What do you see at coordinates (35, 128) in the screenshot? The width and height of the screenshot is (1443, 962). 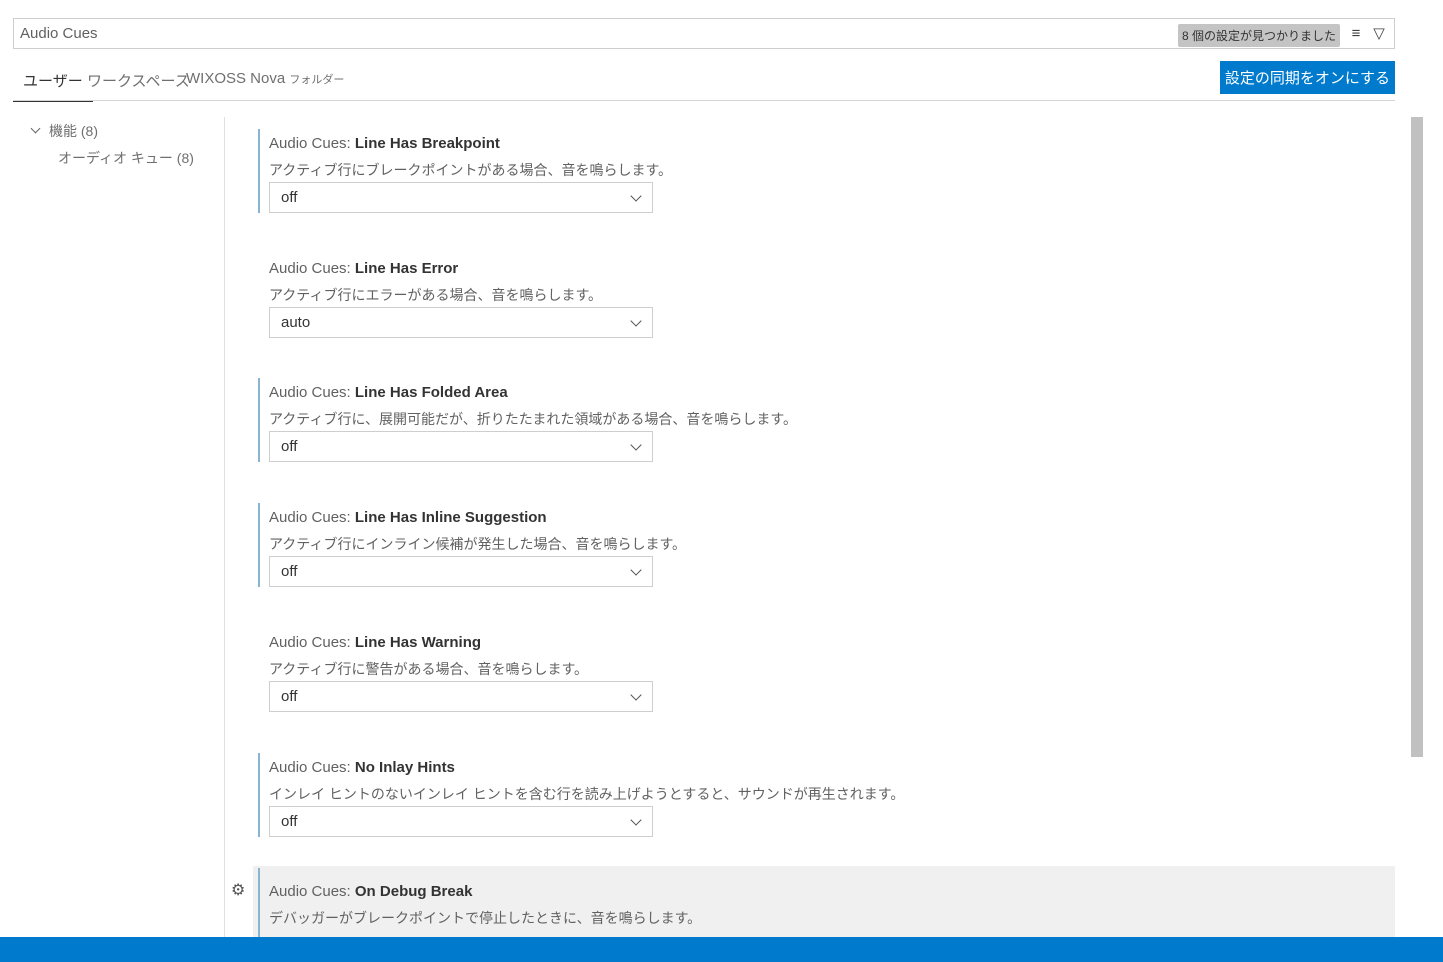 I see `chevron-down-icon` at bounding box center [35, 128].